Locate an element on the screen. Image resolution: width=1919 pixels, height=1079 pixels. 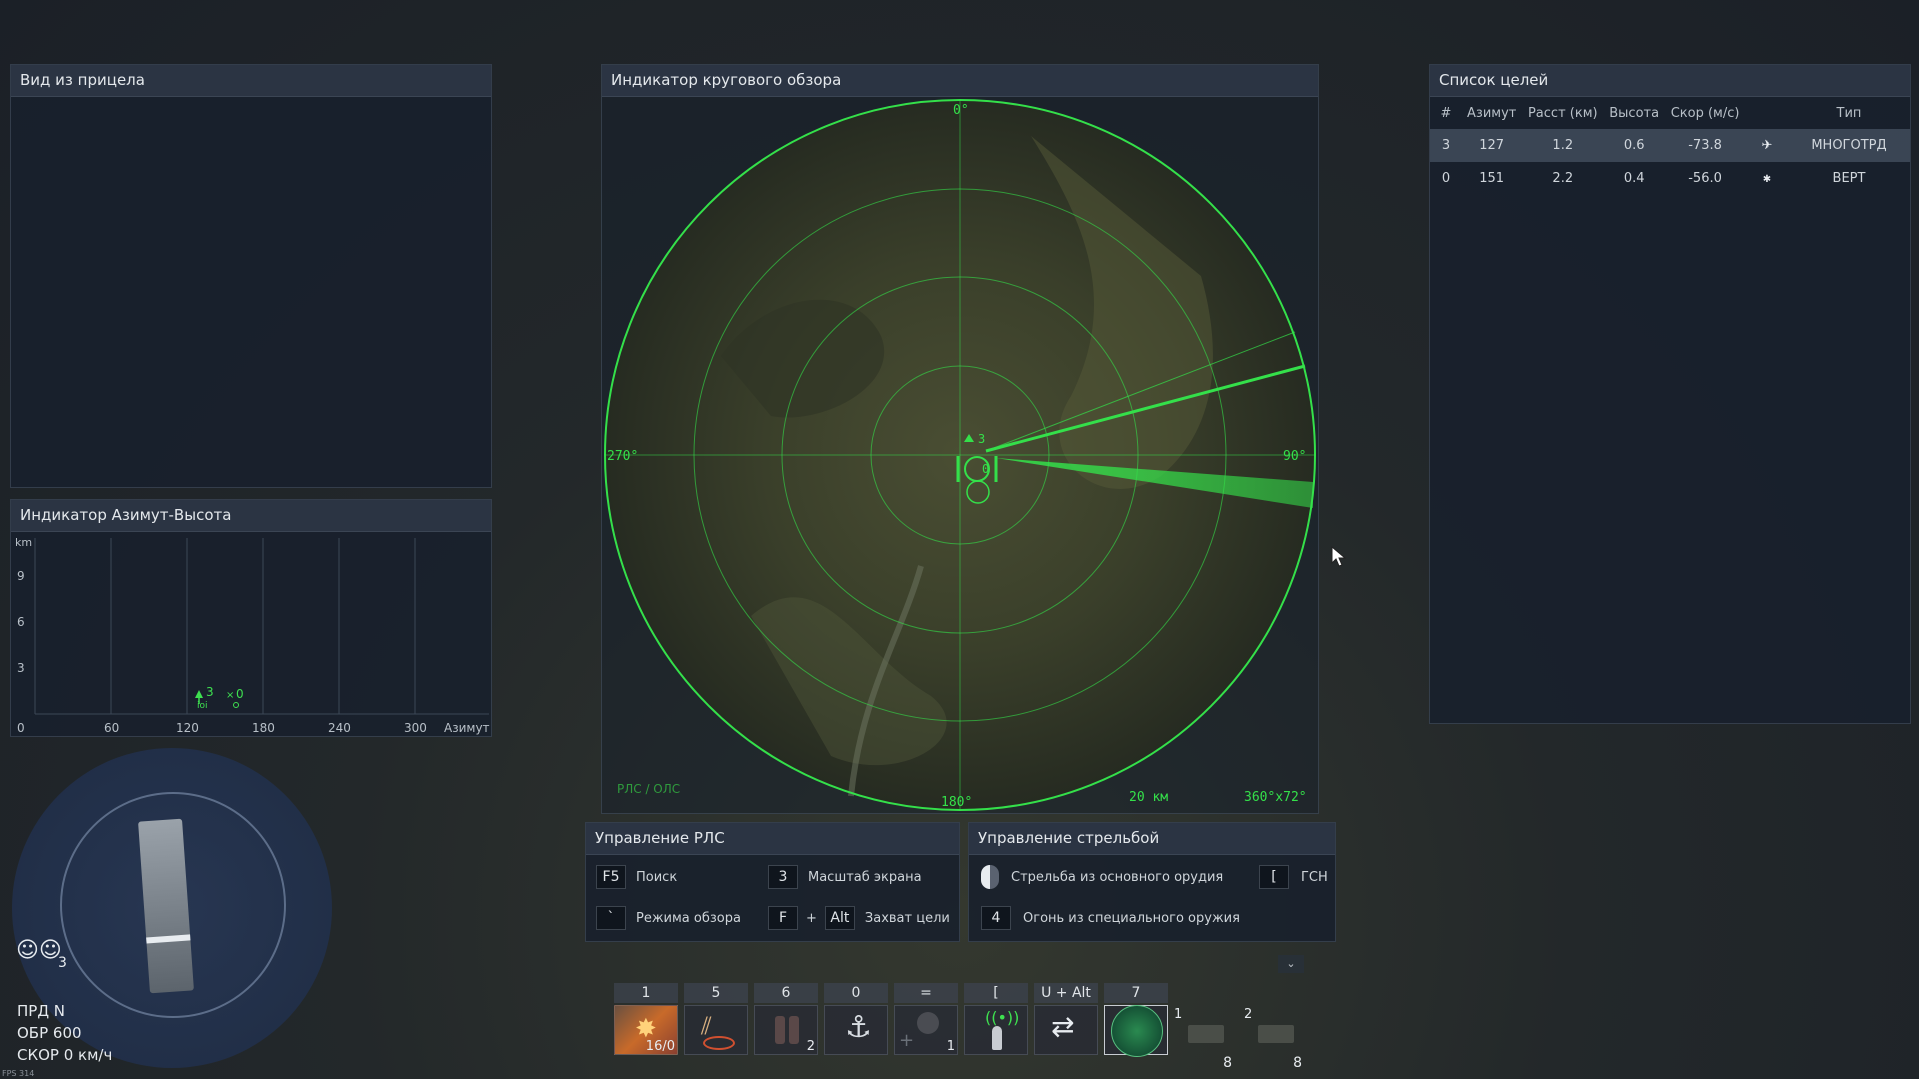
vehicle-minimap is located at coordinates (172, 908).